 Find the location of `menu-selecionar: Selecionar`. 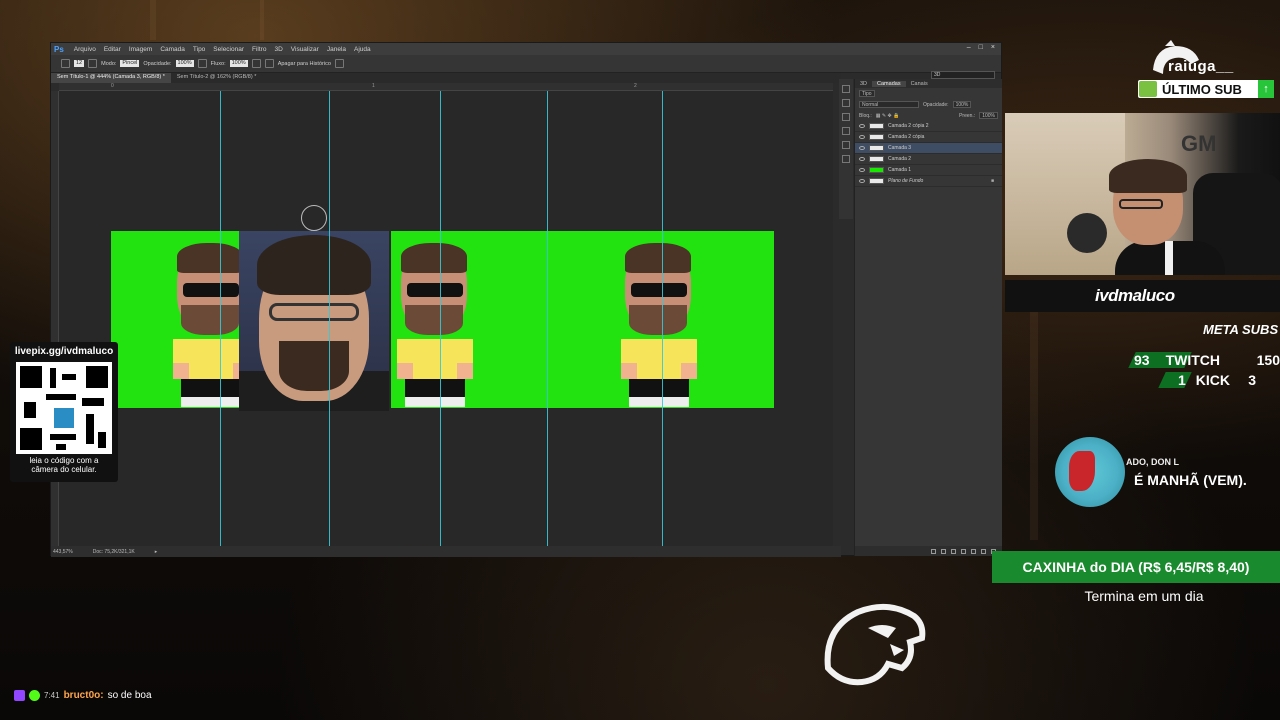

menu-selecionar: Selecionar is located at coordinates (228, 49).